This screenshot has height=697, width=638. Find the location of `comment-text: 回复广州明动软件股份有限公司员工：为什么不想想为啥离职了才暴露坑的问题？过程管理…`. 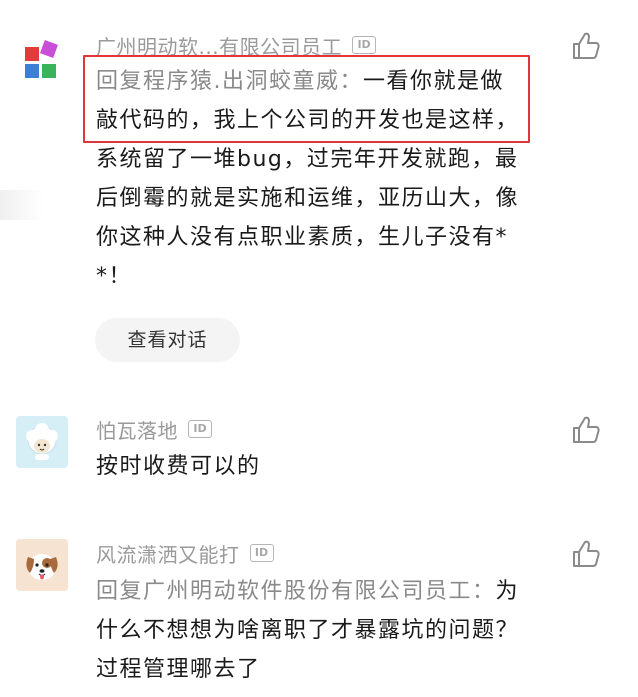

comment-text: 回复广州明动软件股份有限公司员工：为什么不想想为啥离职了才暴露坑的问题？过程管理… is located at coordinates (311, 630).